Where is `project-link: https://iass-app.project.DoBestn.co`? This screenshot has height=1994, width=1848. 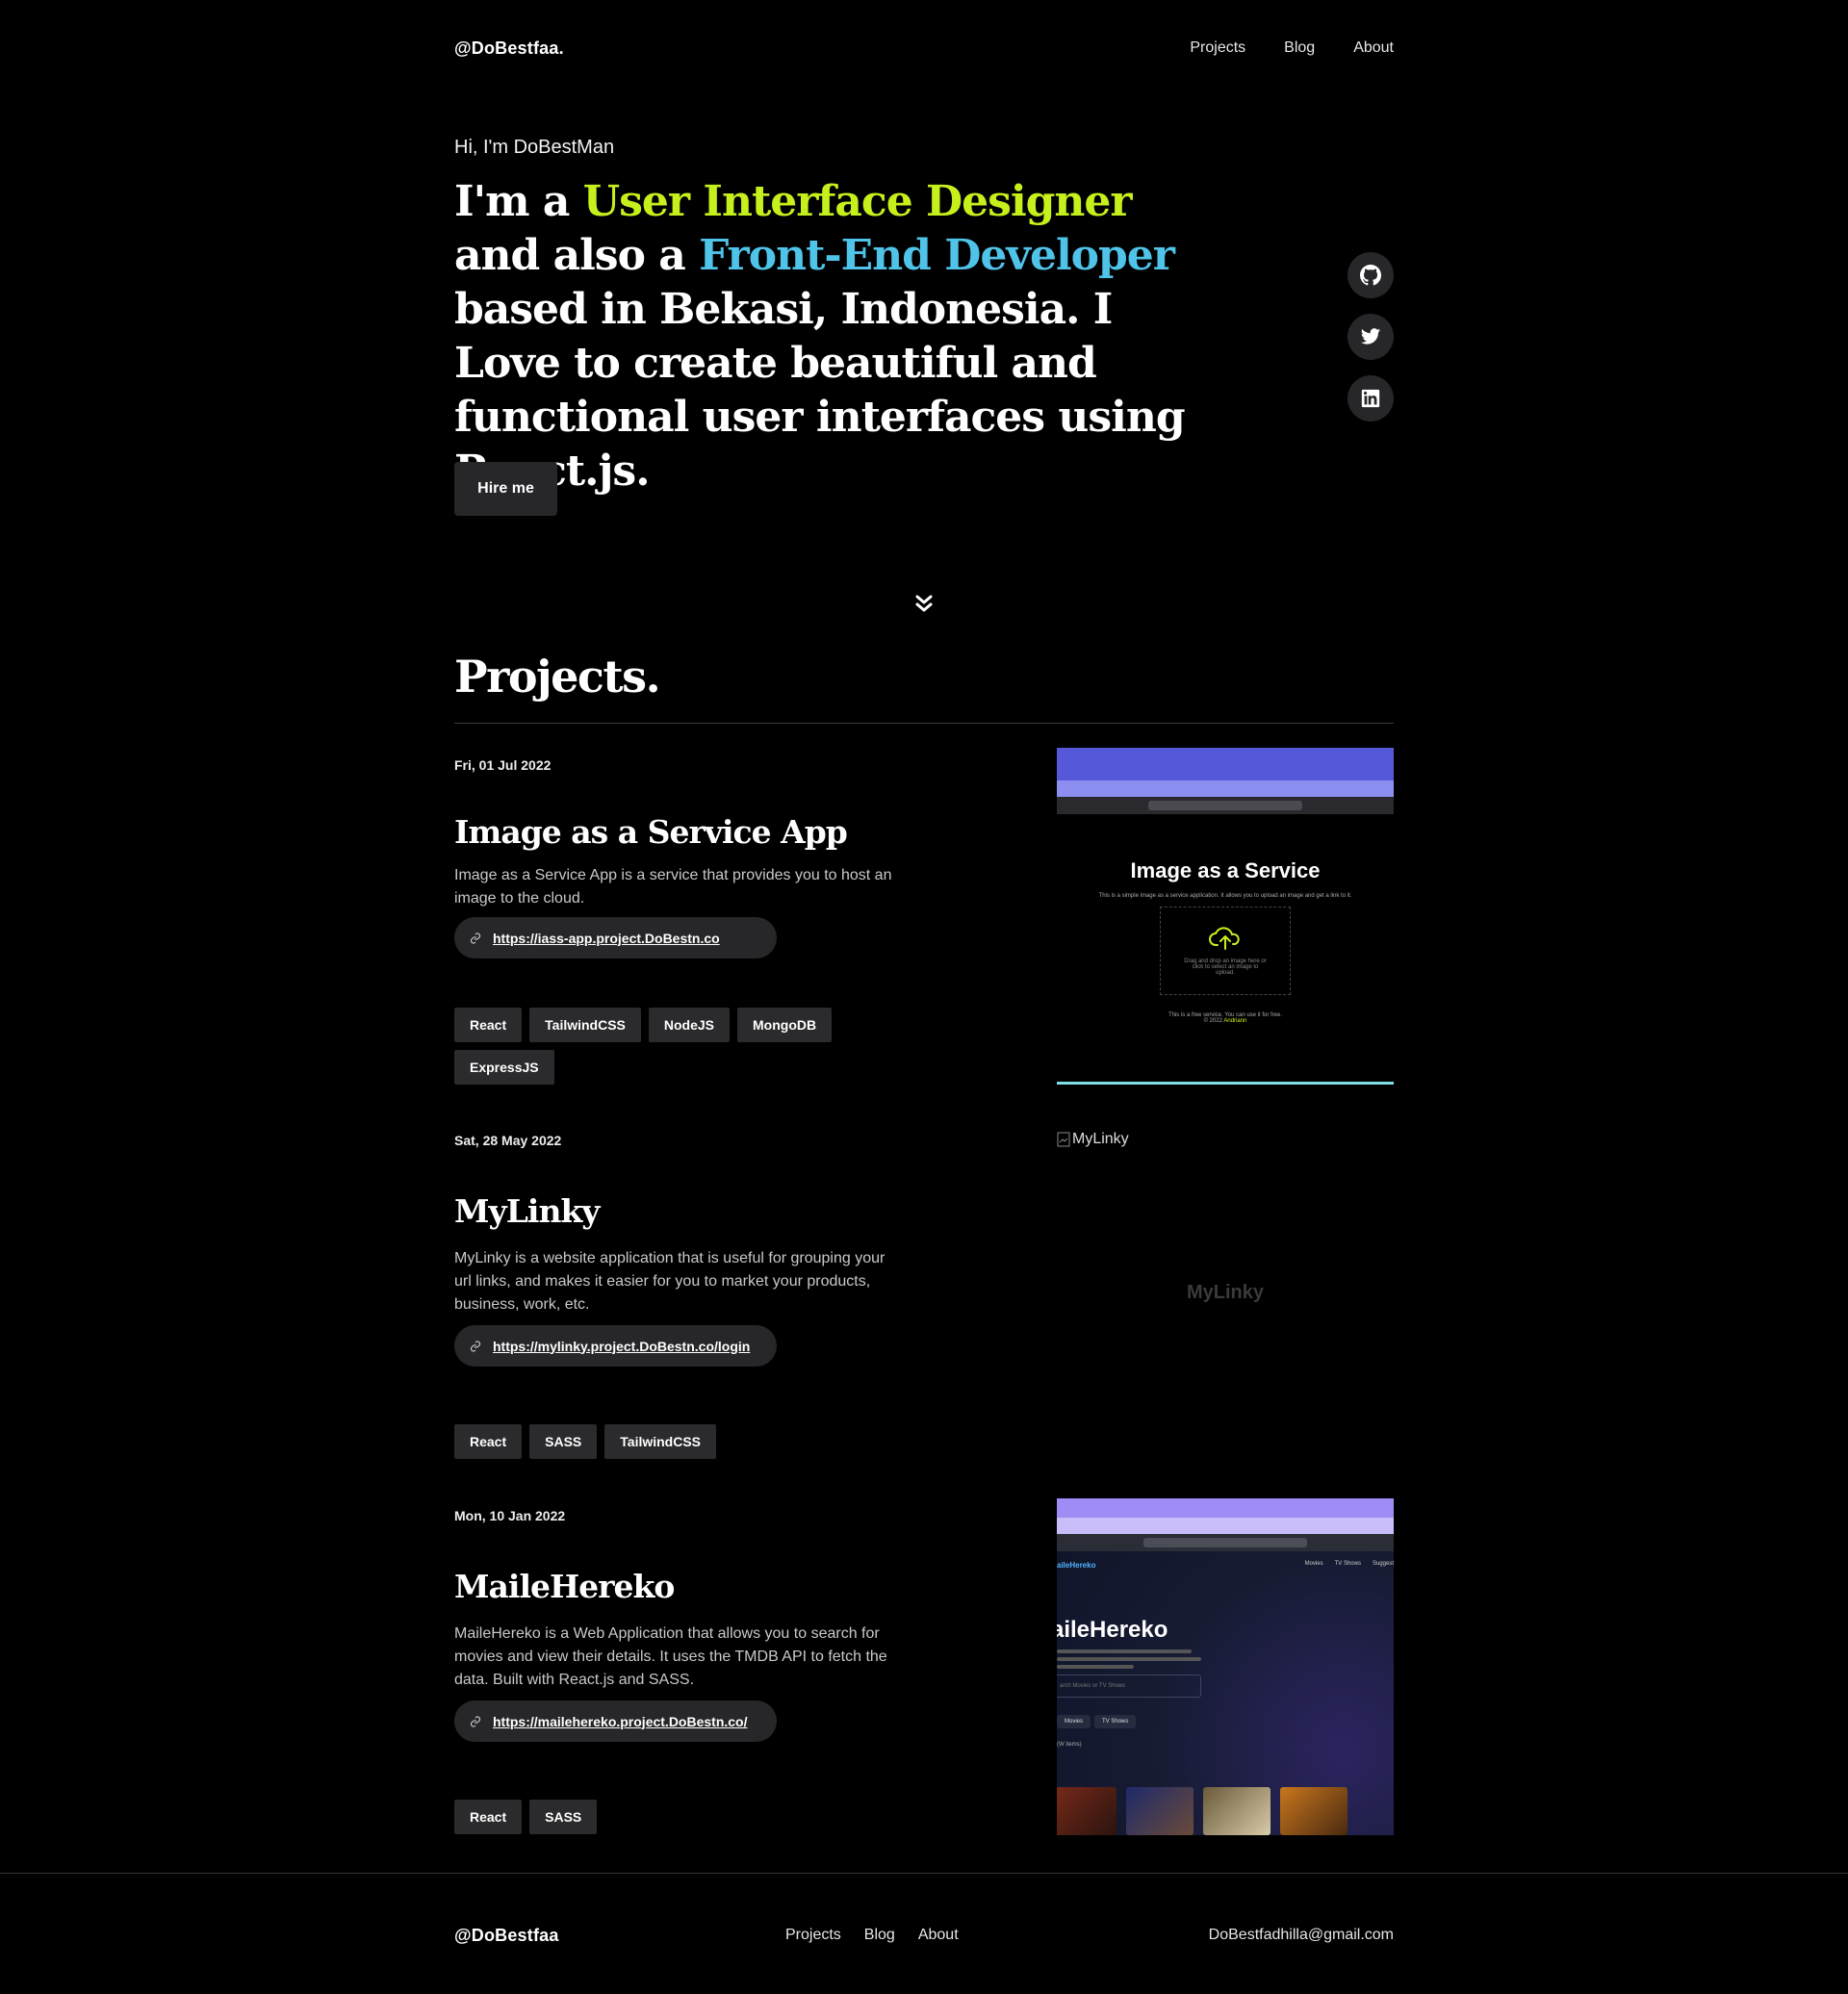
project-link: https://iass-app.project.DoBestn.co is located at coordinates (615, 938).